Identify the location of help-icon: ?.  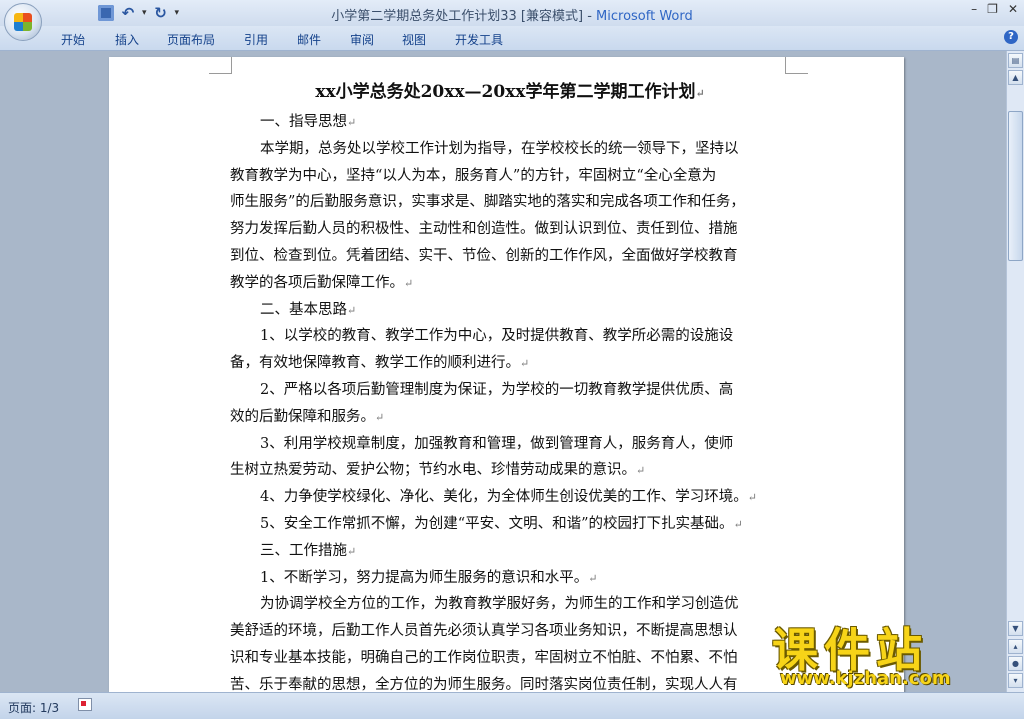
(1011, 37).